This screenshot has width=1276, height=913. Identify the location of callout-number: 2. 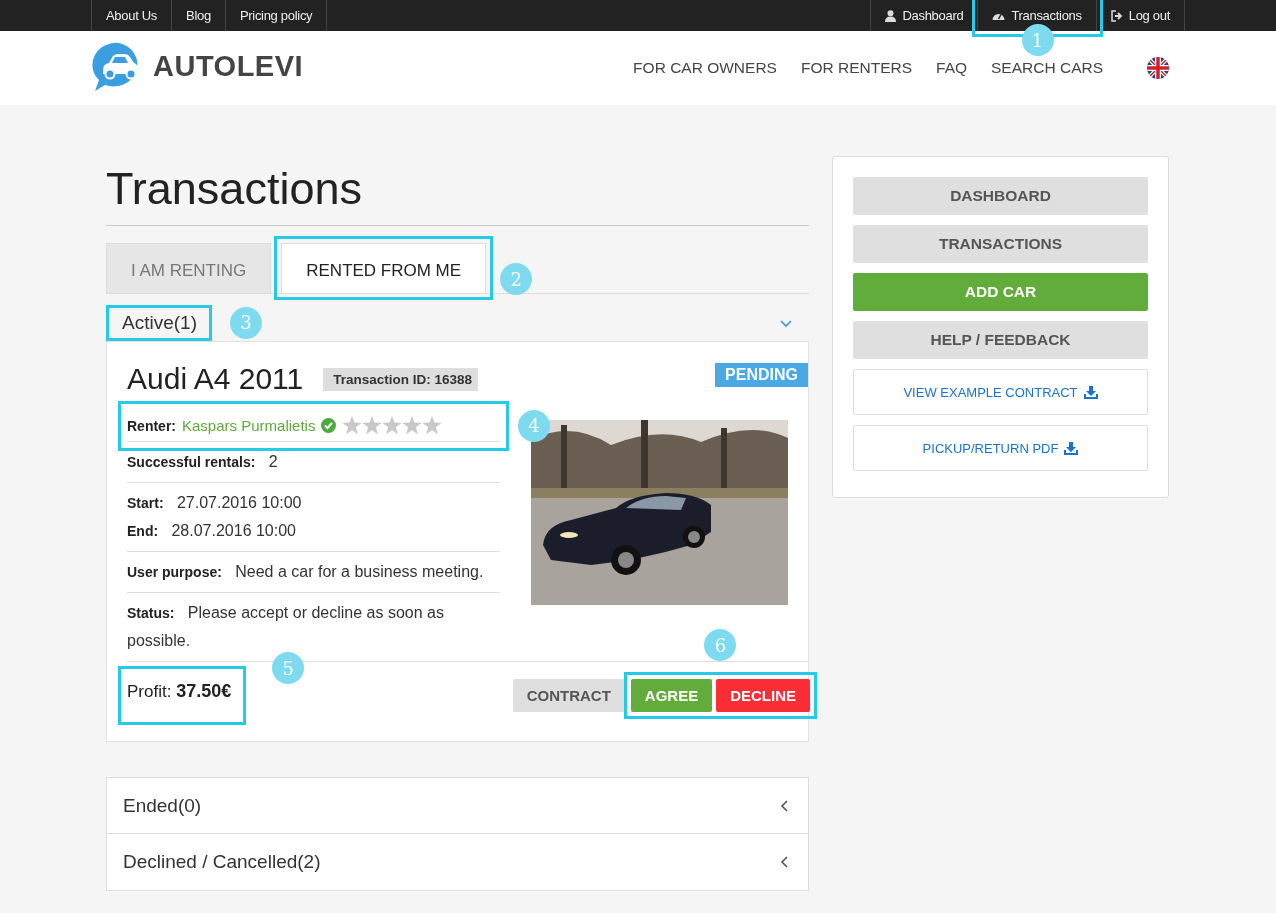
(516, 279).